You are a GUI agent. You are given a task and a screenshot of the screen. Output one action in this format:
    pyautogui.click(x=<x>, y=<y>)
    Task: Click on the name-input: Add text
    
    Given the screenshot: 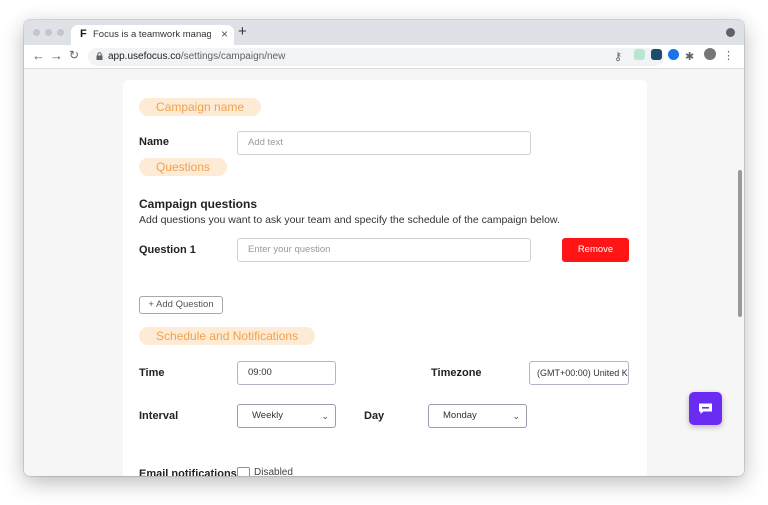 What is the action you would take?
    pyautogui.click(x=384, y=143)
    